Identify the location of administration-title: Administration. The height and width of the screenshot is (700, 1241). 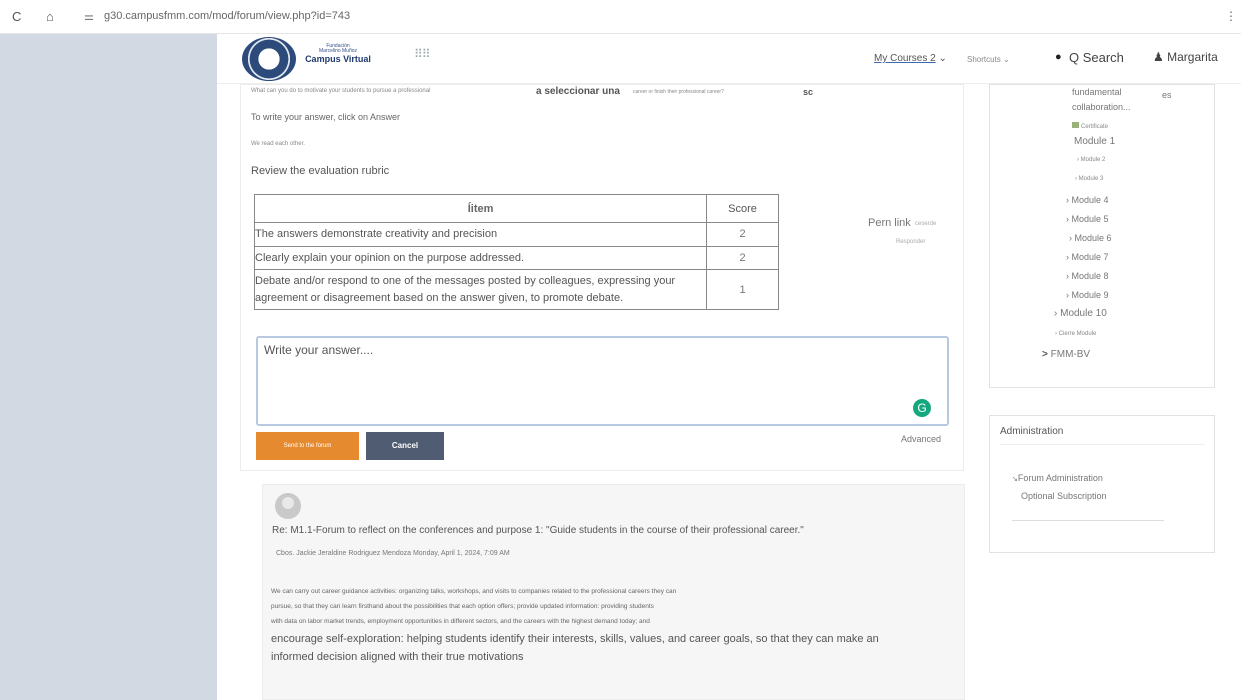
(1032, 431).